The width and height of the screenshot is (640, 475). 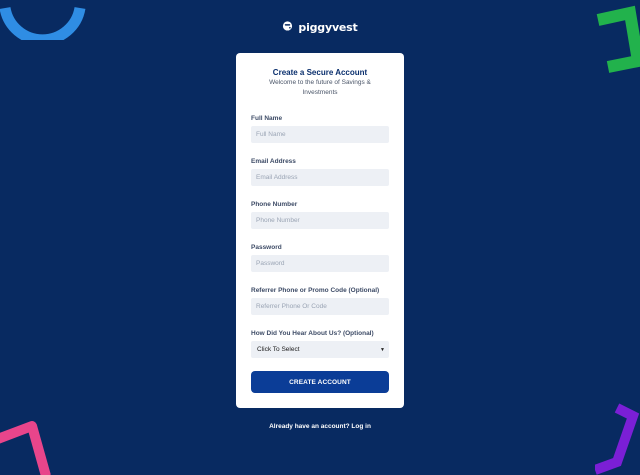 What do you see at coordinates (312, 333) in the screenshot?
I see `hear-about-label: How Did You Hear About Us? (Optional)` at bounding box center [312, 333].